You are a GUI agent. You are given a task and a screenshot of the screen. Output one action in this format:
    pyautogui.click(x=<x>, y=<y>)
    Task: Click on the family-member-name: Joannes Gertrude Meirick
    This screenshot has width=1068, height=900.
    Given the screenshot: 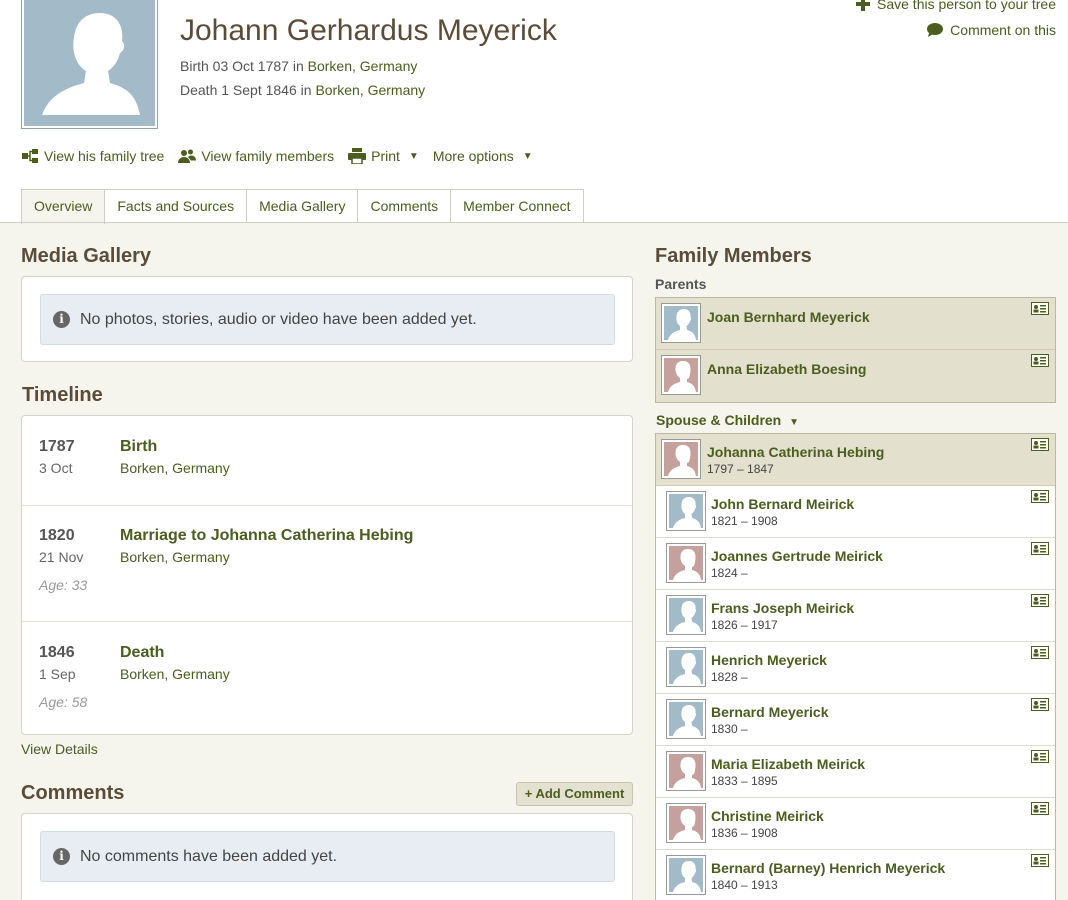 What is the action you would take?
    pyautogui.click(x=797, y=556)
    